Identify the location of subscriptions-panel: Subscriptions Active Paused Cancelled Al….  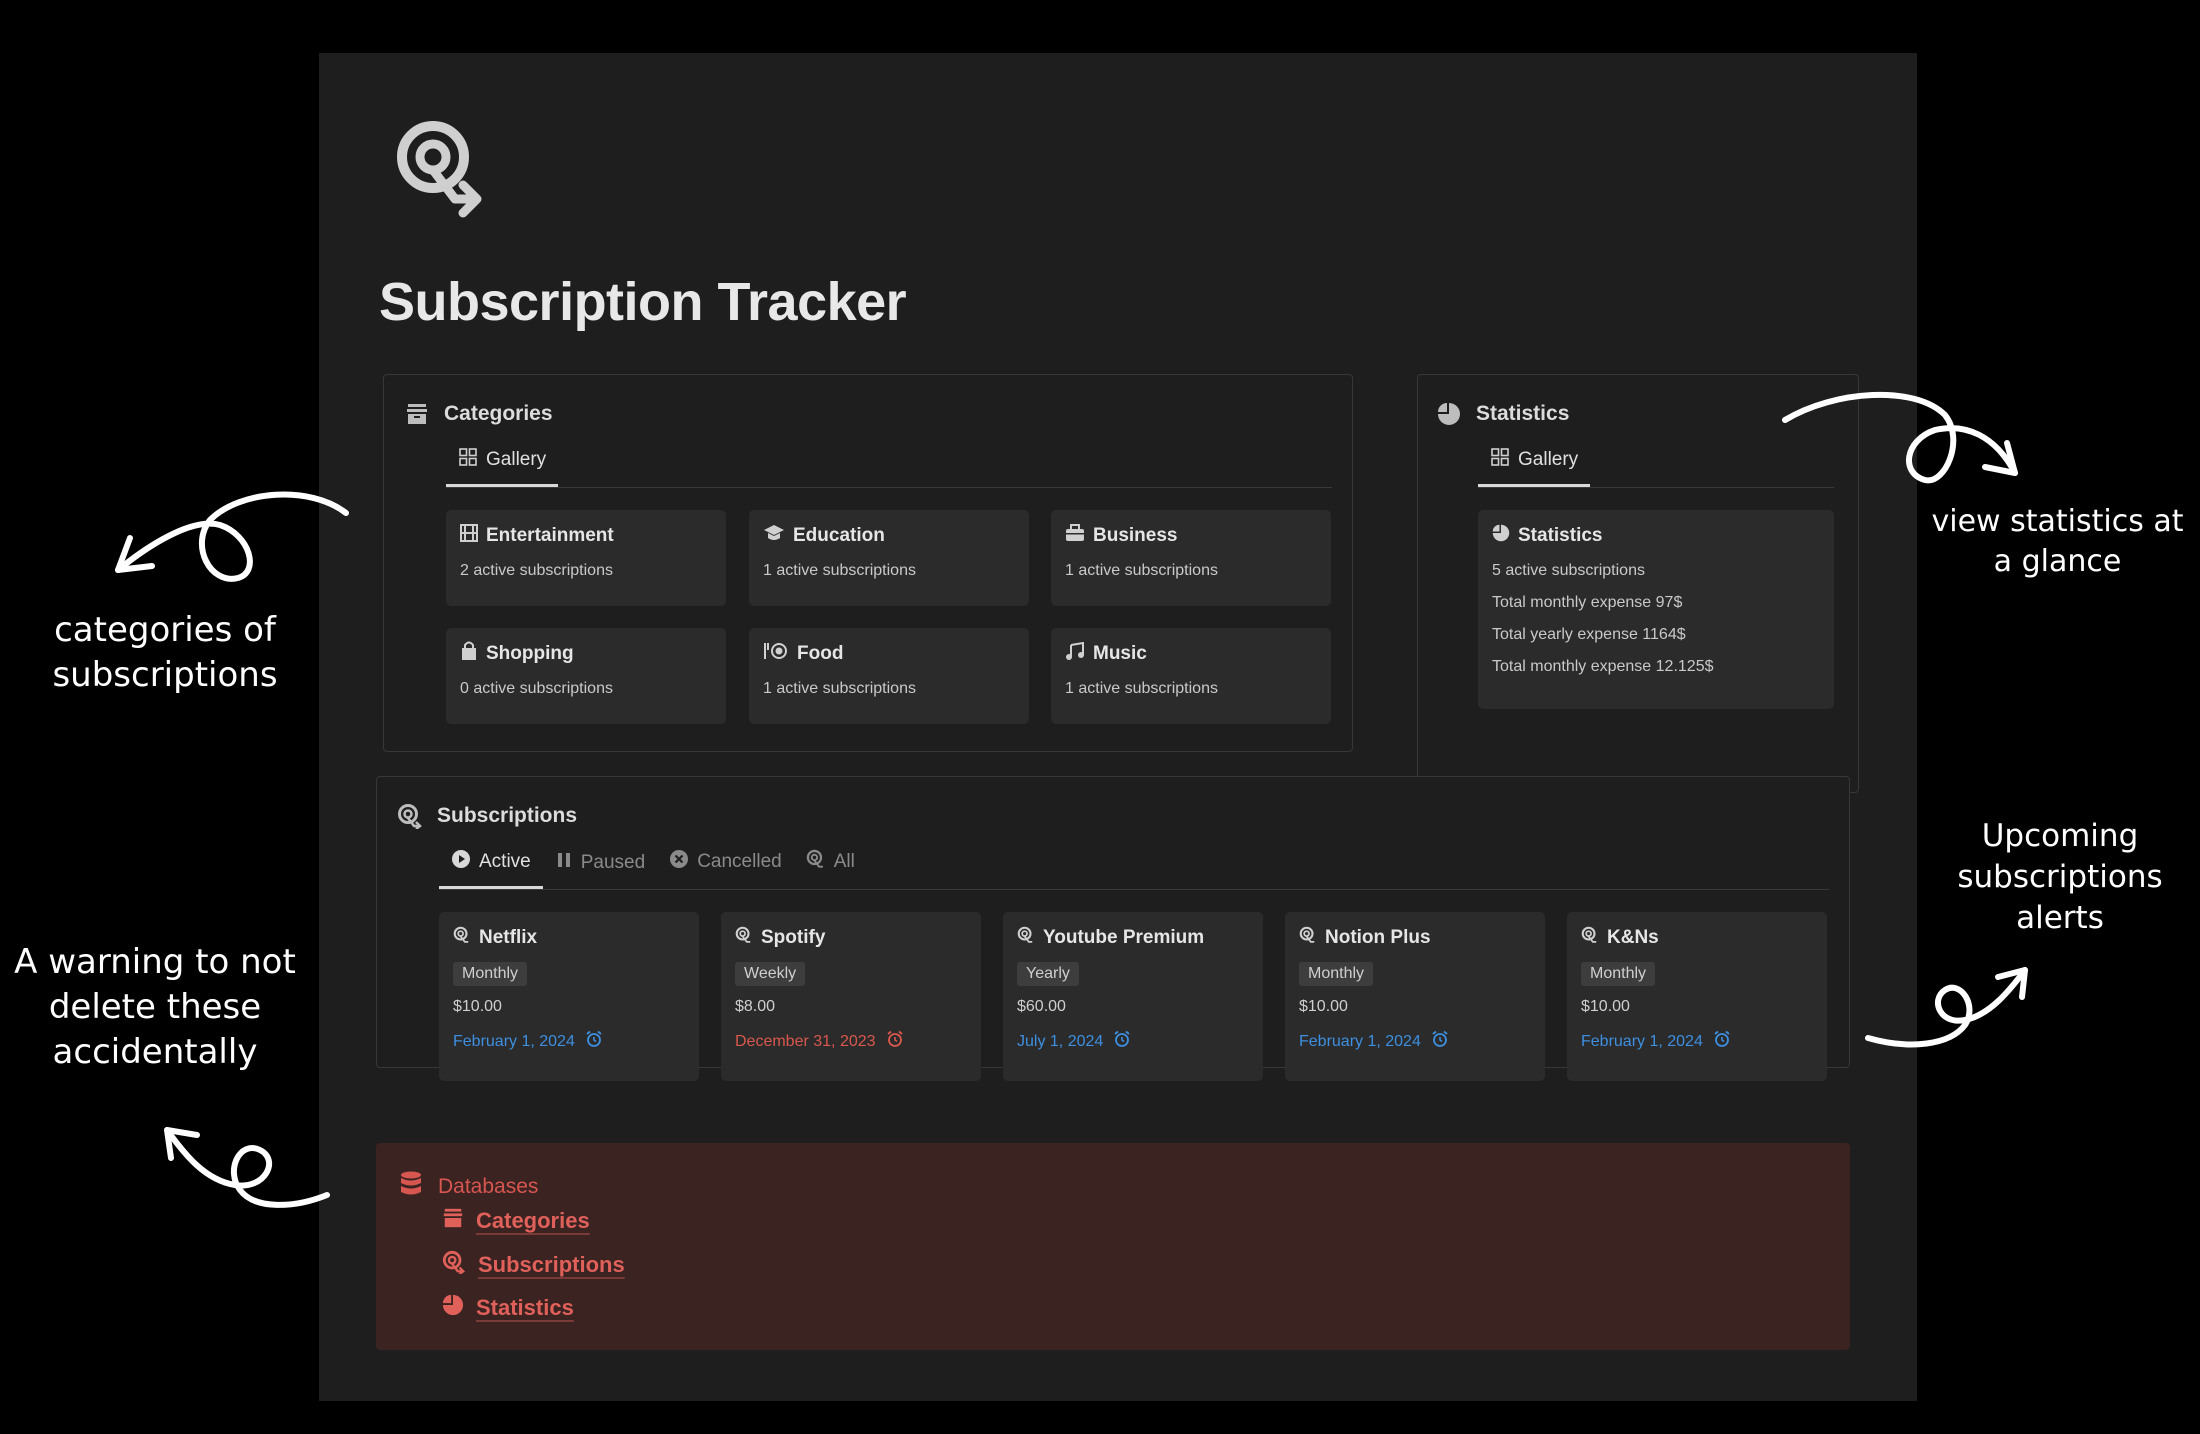
(1113, 928).